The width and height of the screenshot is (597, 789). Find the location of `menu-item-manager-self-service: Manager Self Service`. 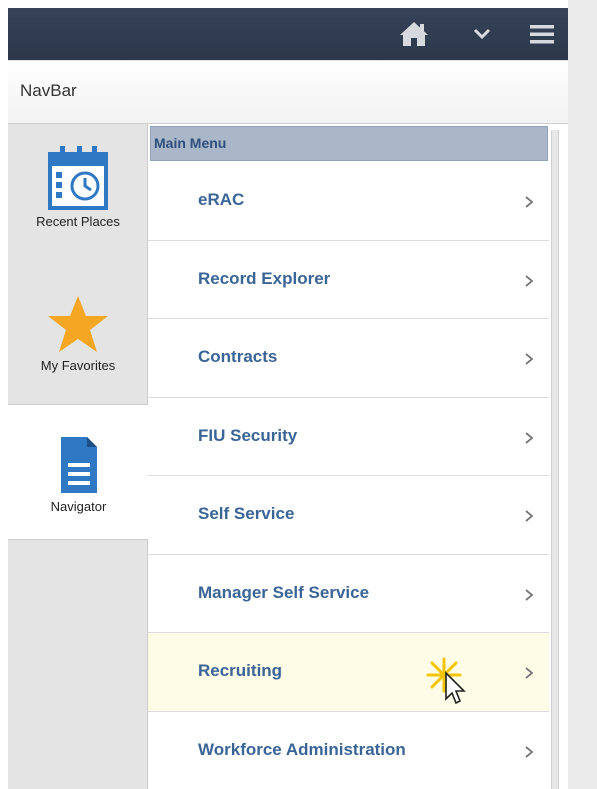

menu-item-manager-self-service: Manager Self Service is located at coordinates (348, 593).